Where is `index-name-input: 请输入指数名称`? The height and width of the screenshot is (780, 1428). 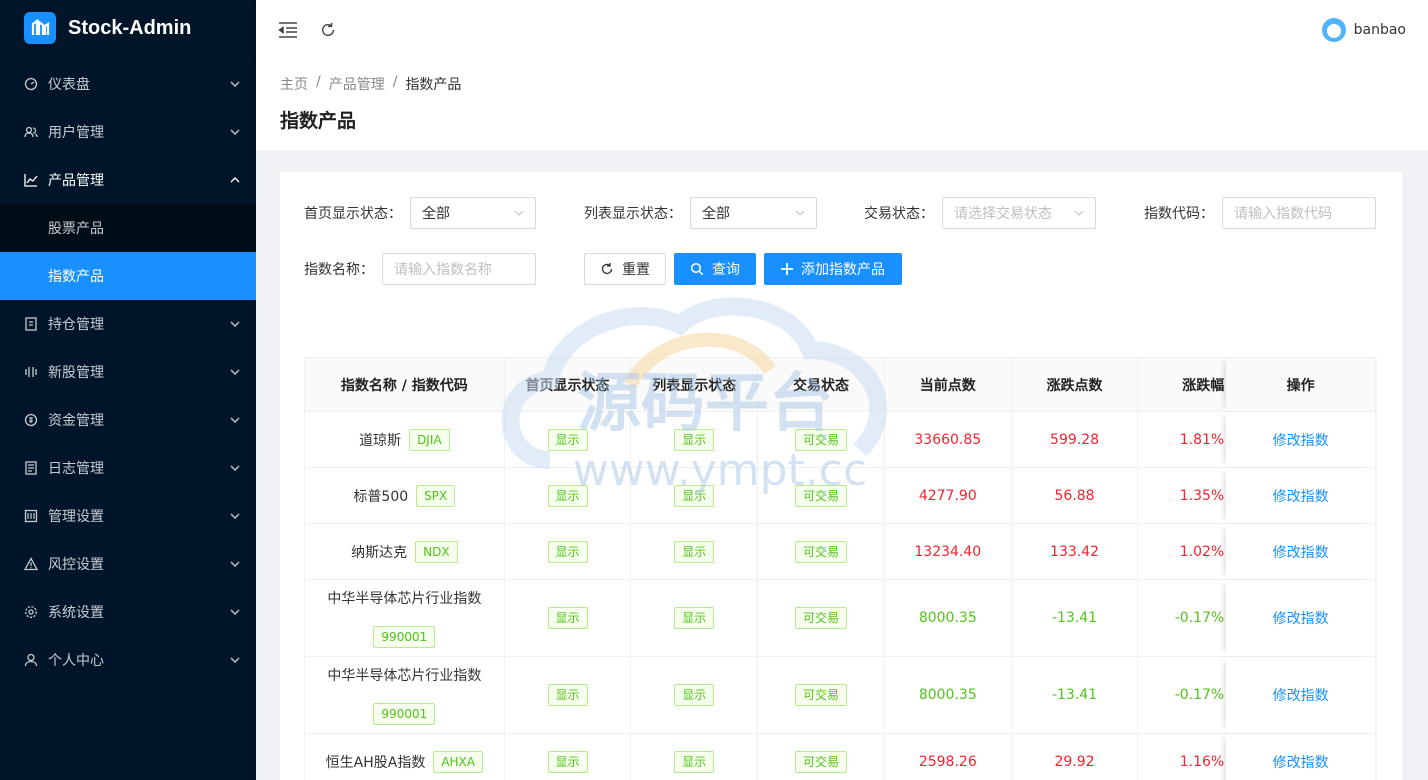
index-name-input: 请输入指数名称 is located at coordinates (459, 269).